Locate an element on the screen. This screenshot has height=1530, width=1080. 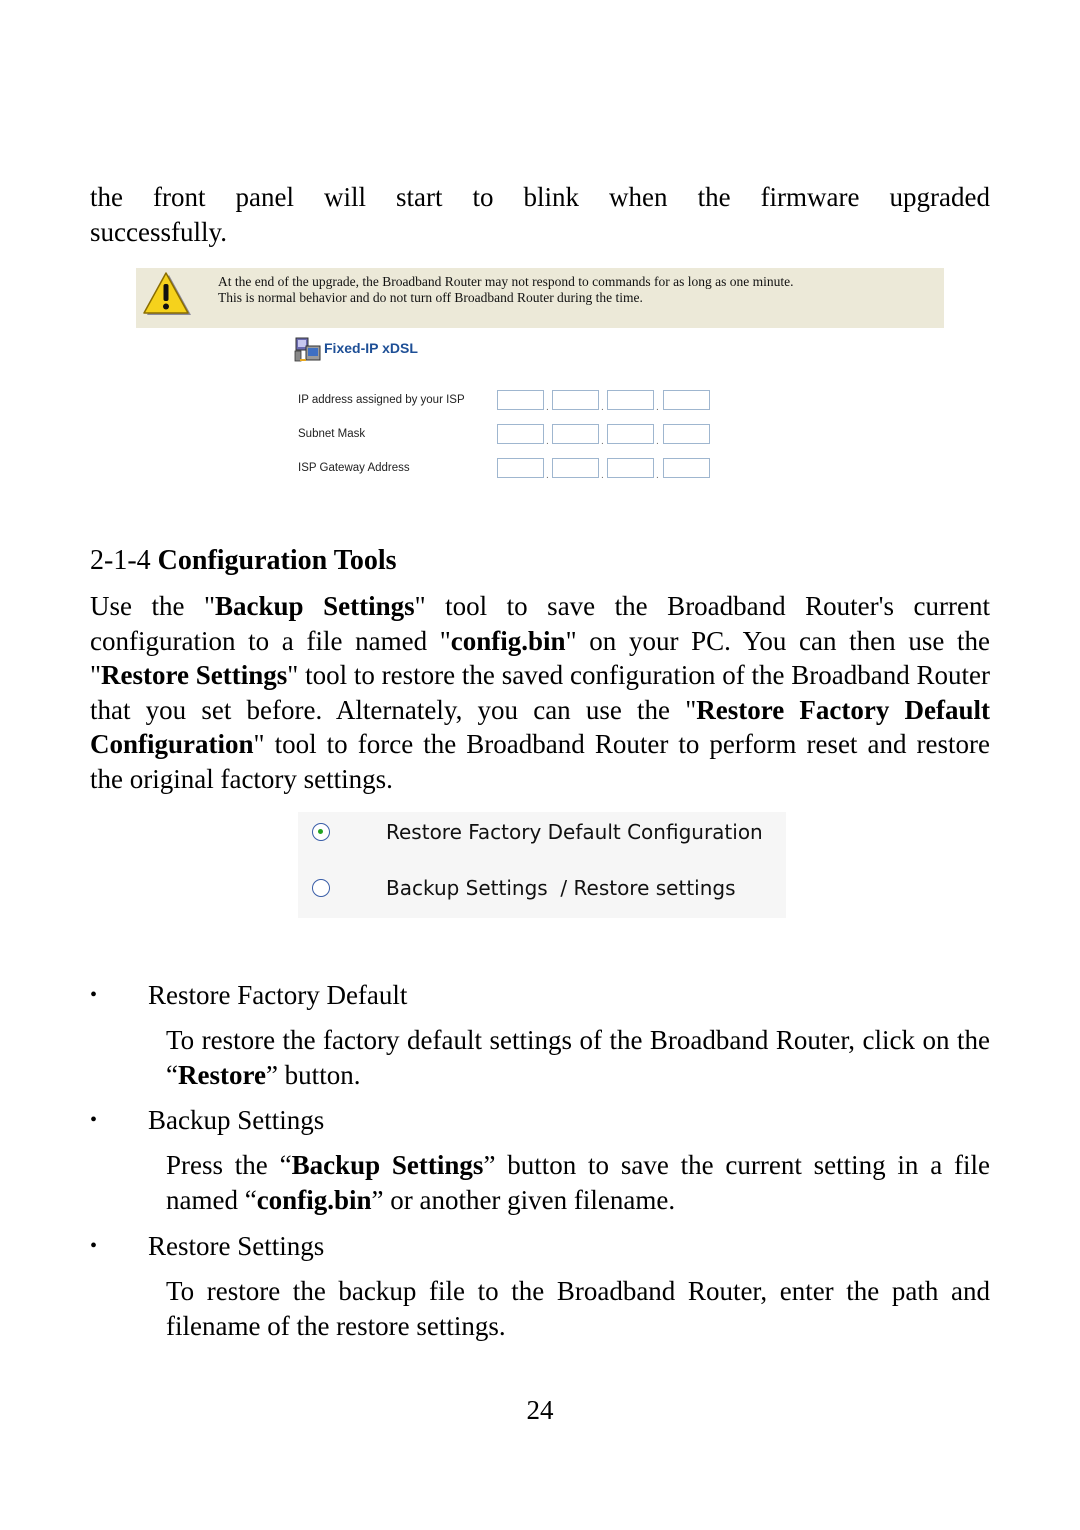
text-run: ” or another given filename. is located at coordinates (523, 1199).